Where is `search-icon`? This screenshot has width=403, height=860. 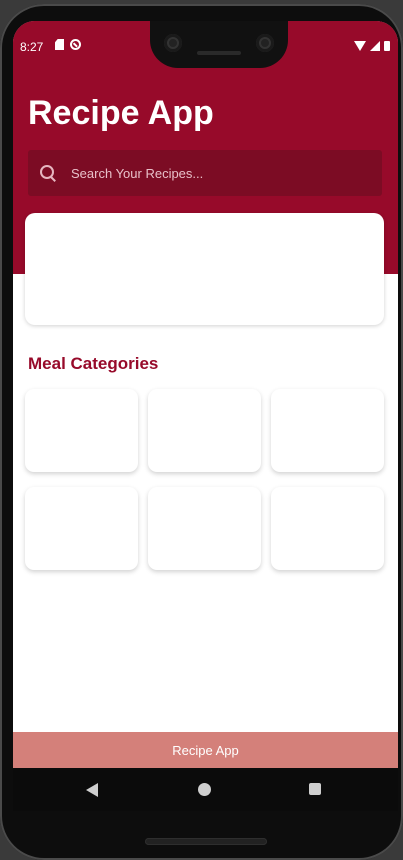
search-icon is located at coordinates (48, 173).